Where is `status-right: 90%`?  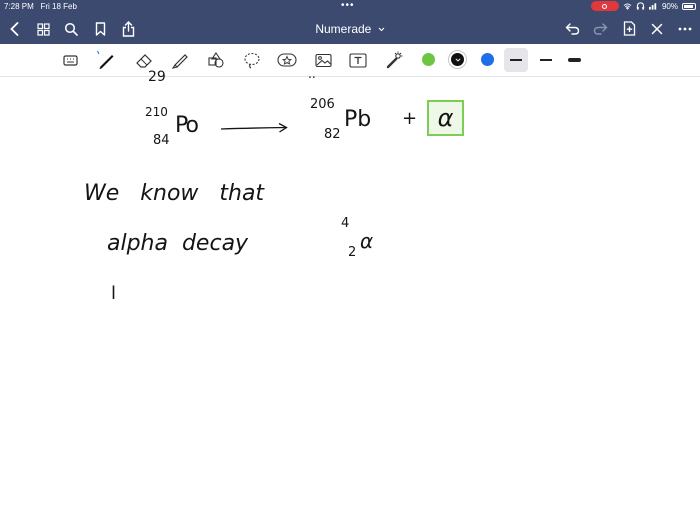 status-right: 90% is located at coordinates (643, 6).